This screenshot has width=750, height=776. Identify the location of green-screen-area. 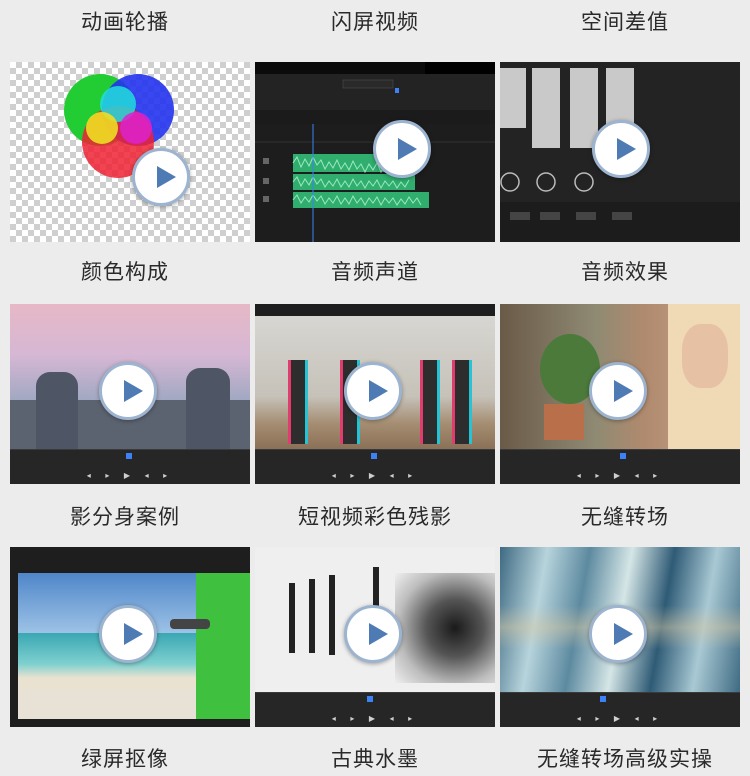
(223, 646).